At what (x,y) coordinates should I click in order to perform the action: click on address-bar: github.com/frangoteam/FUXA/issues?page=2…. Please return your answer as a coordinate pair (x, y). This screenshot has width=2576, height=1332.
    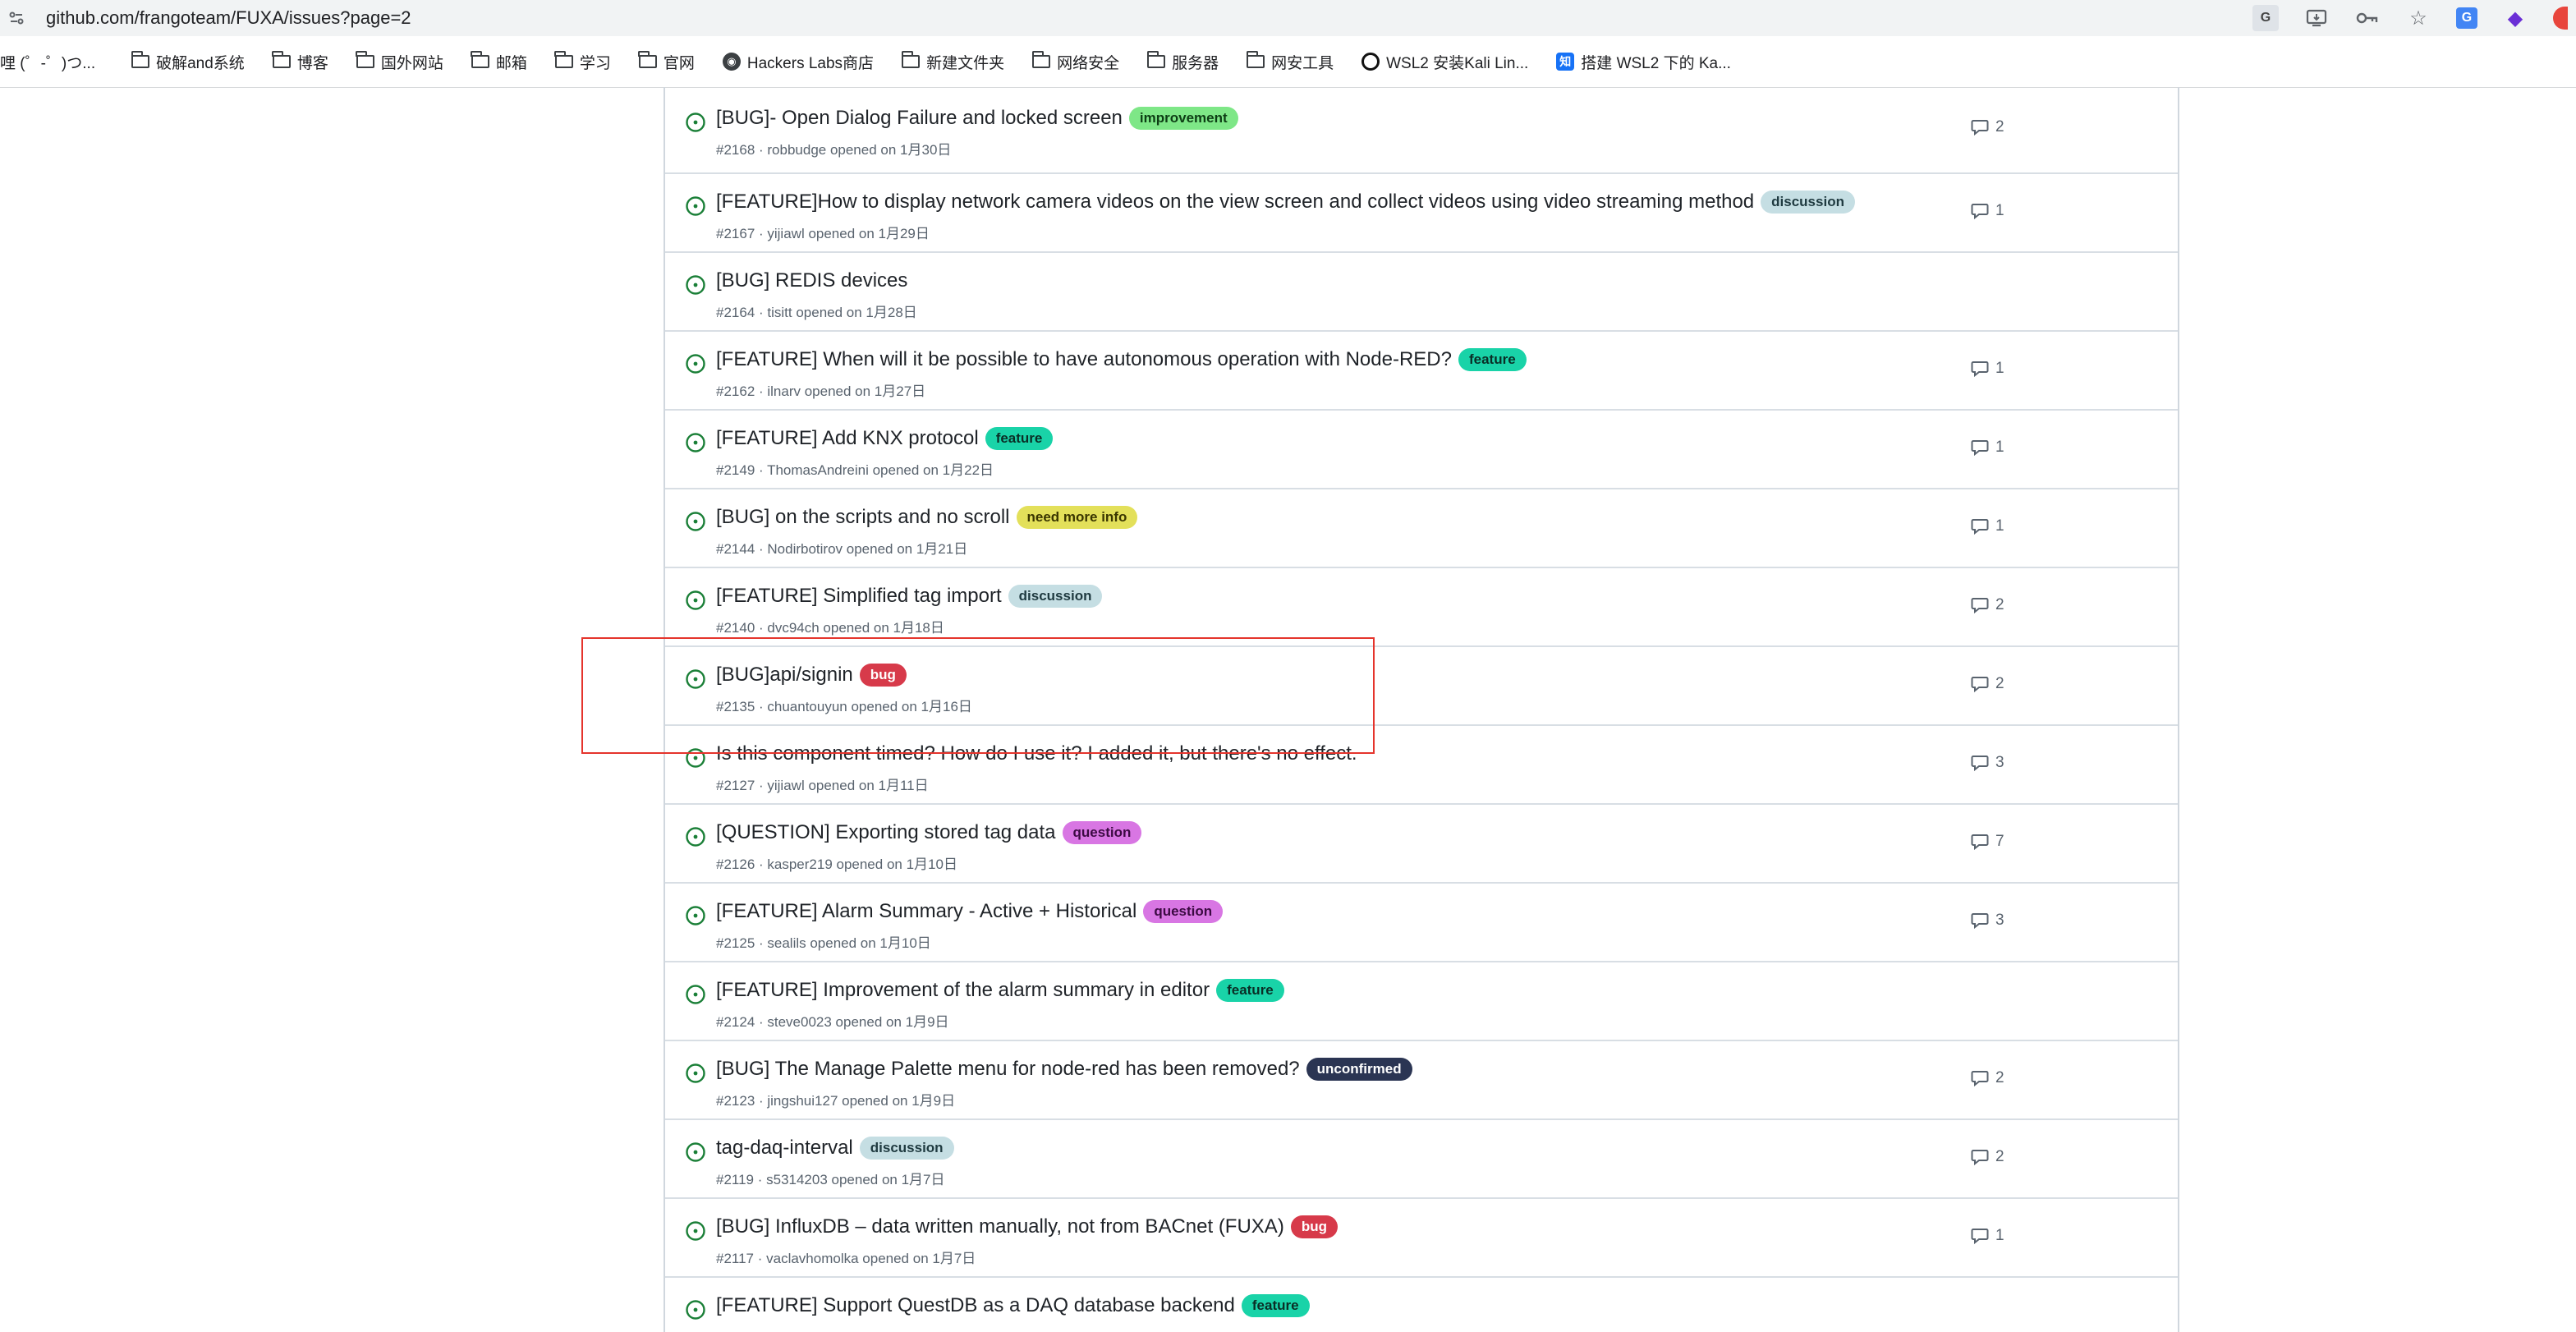
    Looking at the image, I should click on (1288, 18).